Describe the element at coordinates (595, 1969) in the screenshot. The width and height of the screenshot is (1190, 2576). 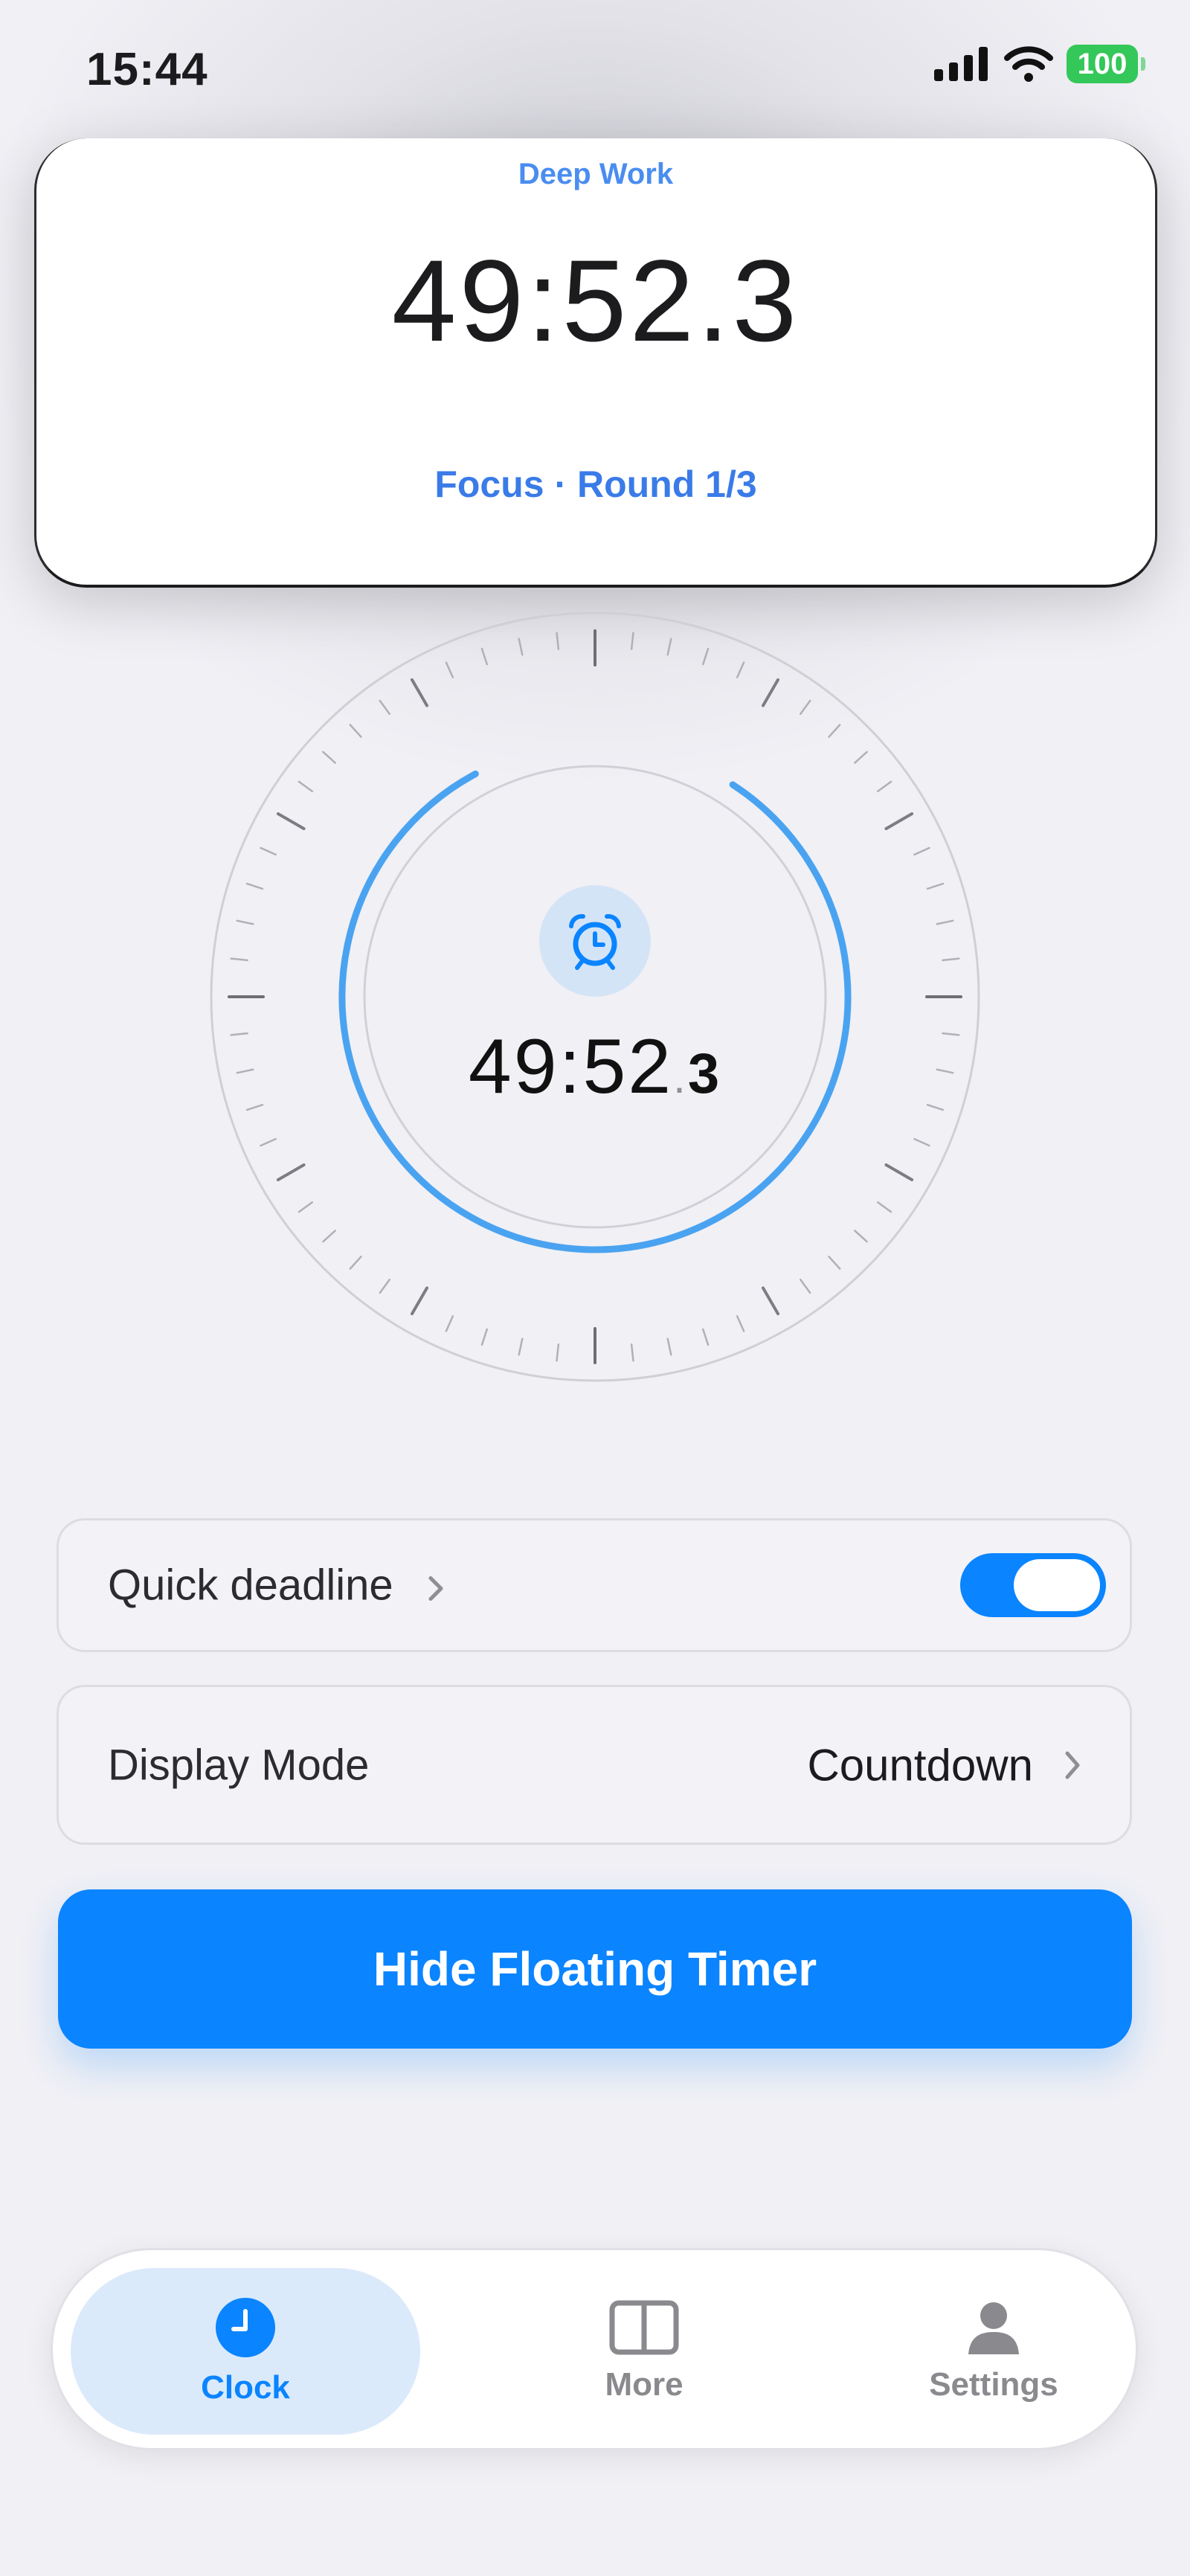
I see `hide-floating-timer-button: Hide Floating Timer` at that location.